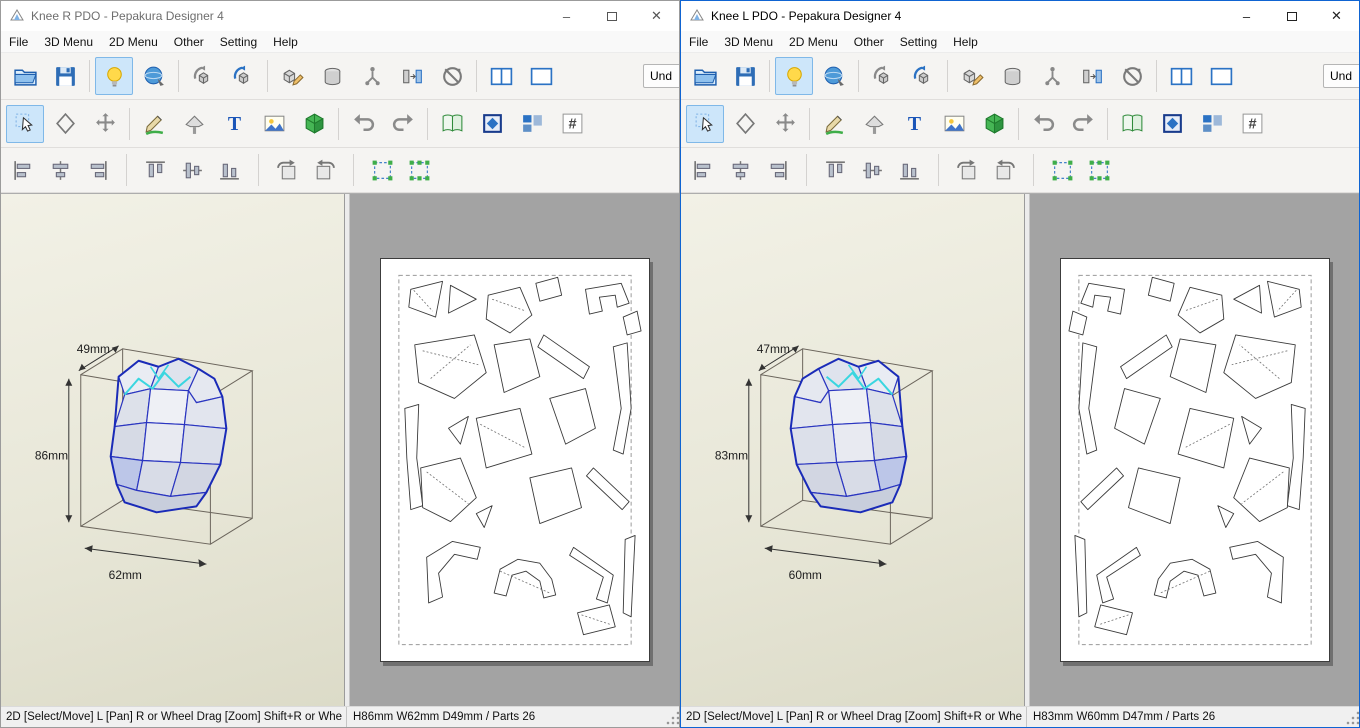 This screenshot has height=728, width=1360. I want to click on align-bottom-button, so click(909, 170).